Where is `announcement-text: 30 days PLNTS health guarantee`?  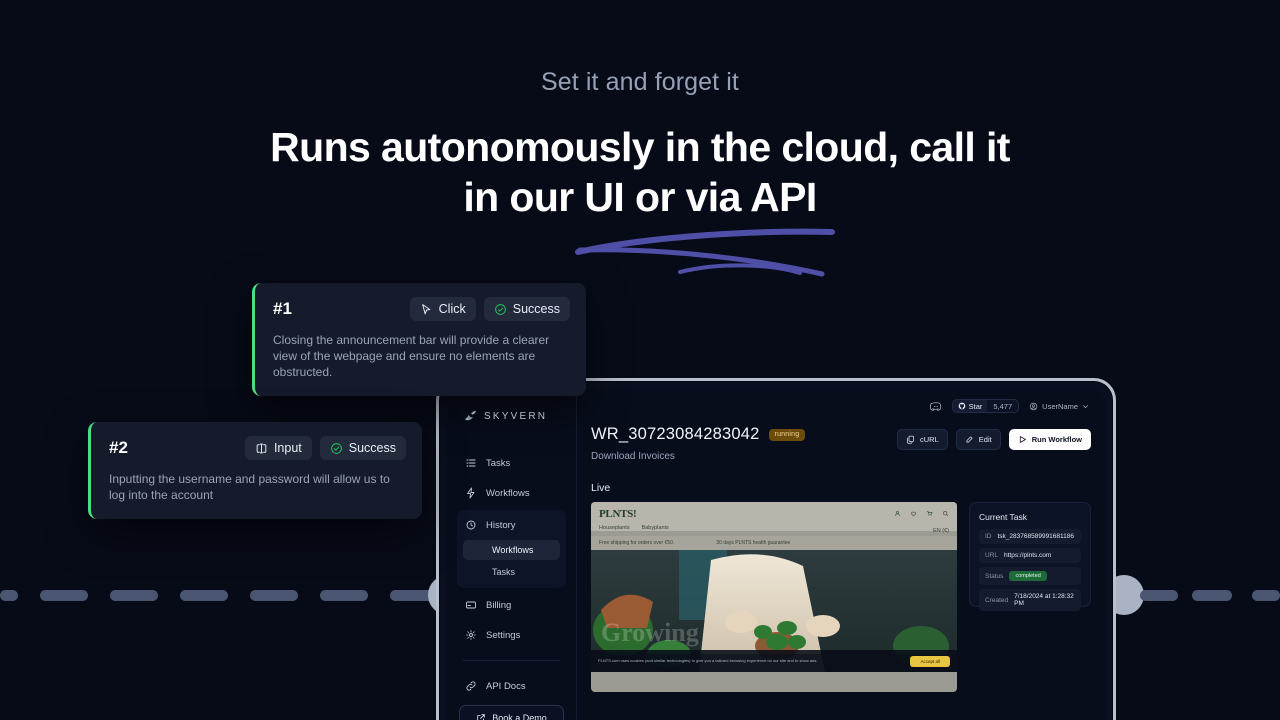
announcement-text: 30 days PLNTS health guarantee is located at coordinates (753, 543).